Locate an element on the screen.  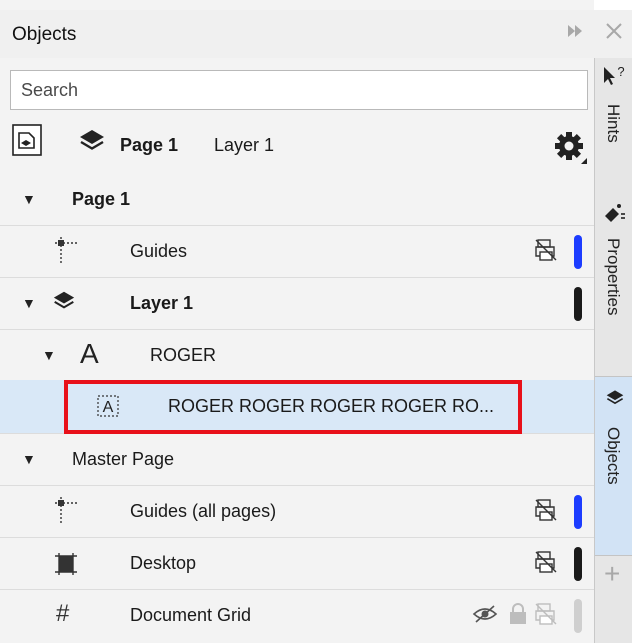
artistic-text-icon: A is located at coordinates (108, 408).